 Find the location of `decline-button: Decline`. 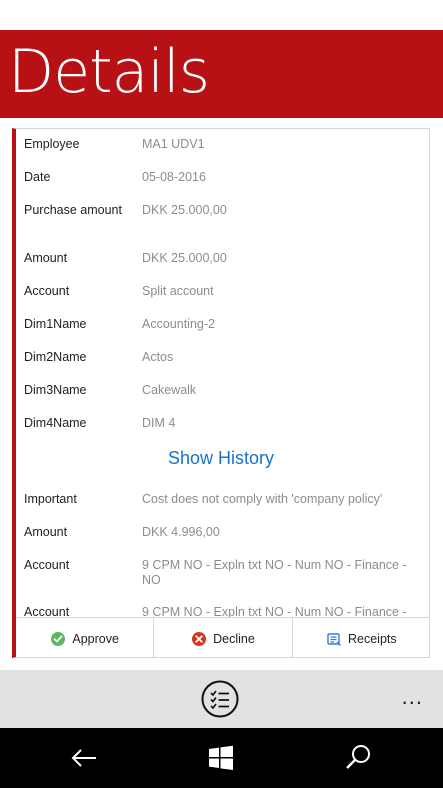

decline-button: Decline is located at coordinates (222, 637).